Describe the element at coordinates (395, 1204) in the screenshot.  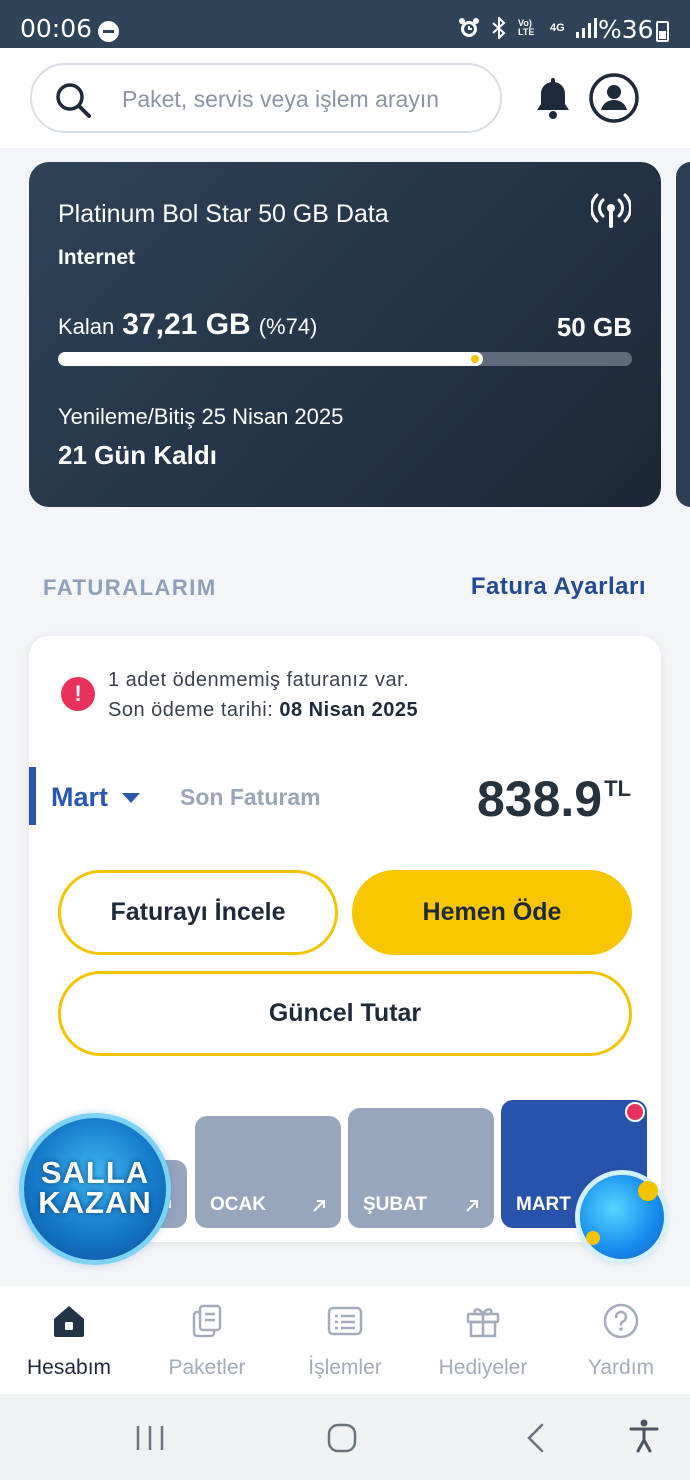
I see `month-tile-label: ŞUBAT` at that location.